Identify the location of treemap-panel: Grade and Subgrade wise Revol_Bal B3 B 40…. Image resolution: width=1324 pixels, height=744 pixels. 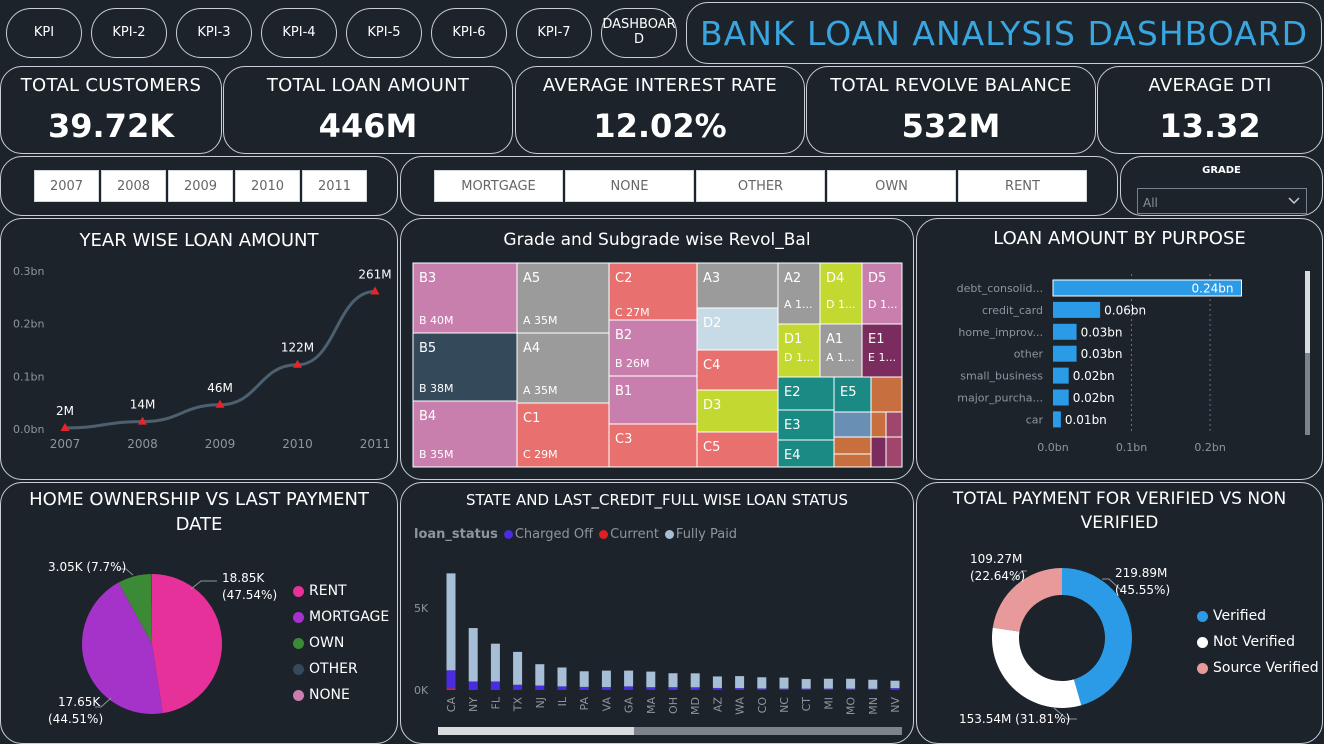
(657, 349).